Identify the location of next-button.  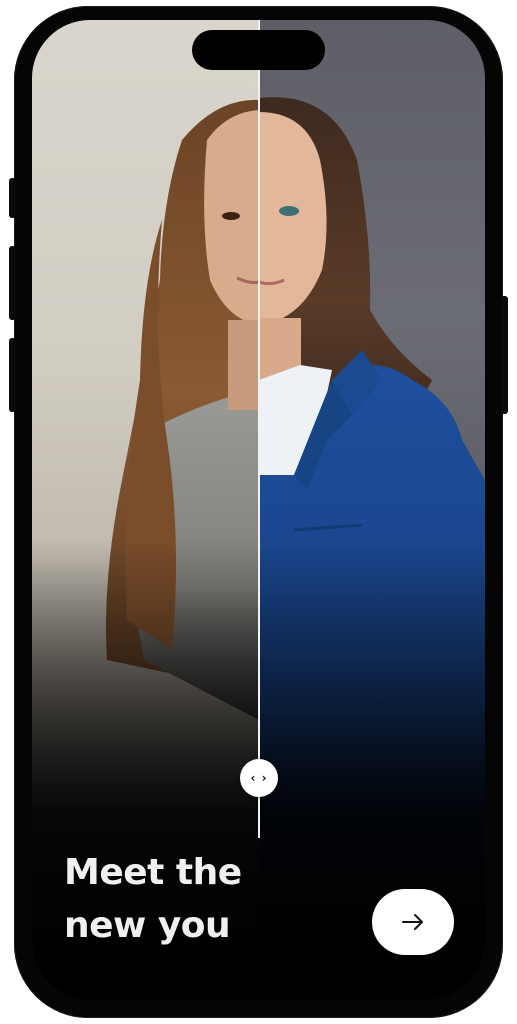
(413, 922).